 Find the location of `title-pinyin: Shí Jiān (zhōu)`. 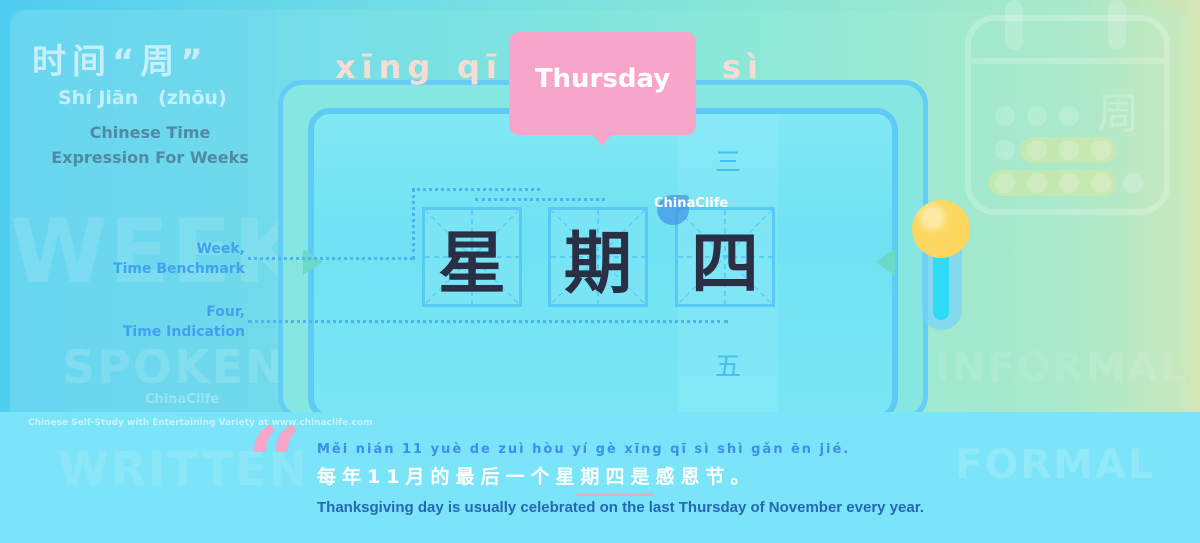

title-pinyin: Shí Jiān (zhōu) is located at coordinates (142, 98).